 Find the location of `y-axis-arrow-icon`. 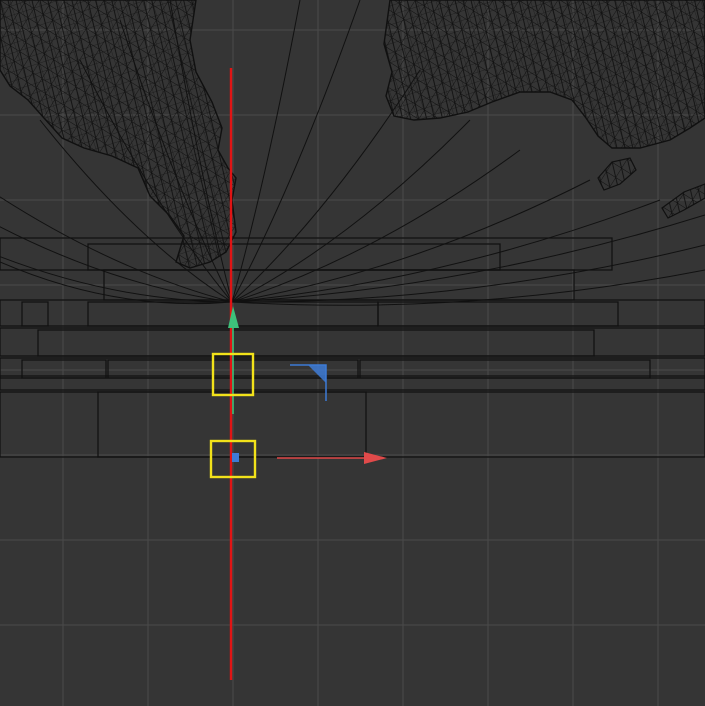

y-axis-arrow-icon is located at coordinates (233, 317).